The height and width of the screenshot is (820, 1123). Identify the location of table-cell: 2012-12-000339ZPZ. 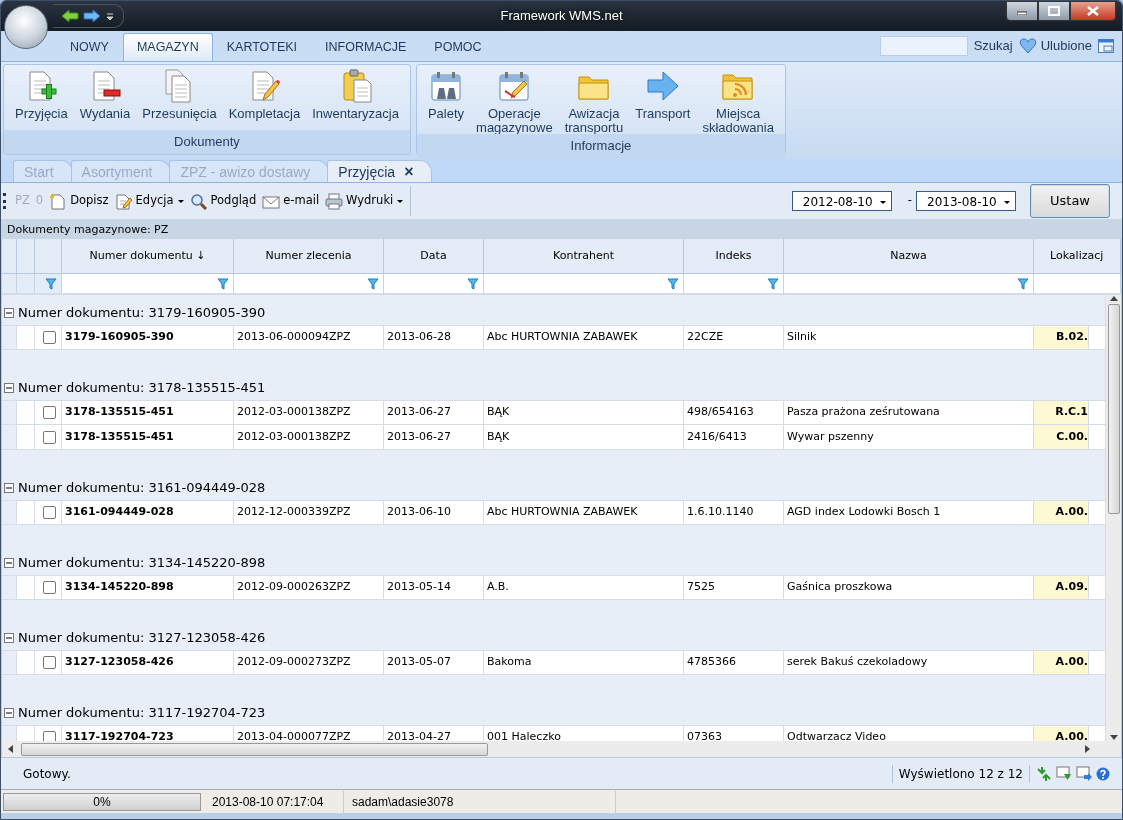
(309, 512).